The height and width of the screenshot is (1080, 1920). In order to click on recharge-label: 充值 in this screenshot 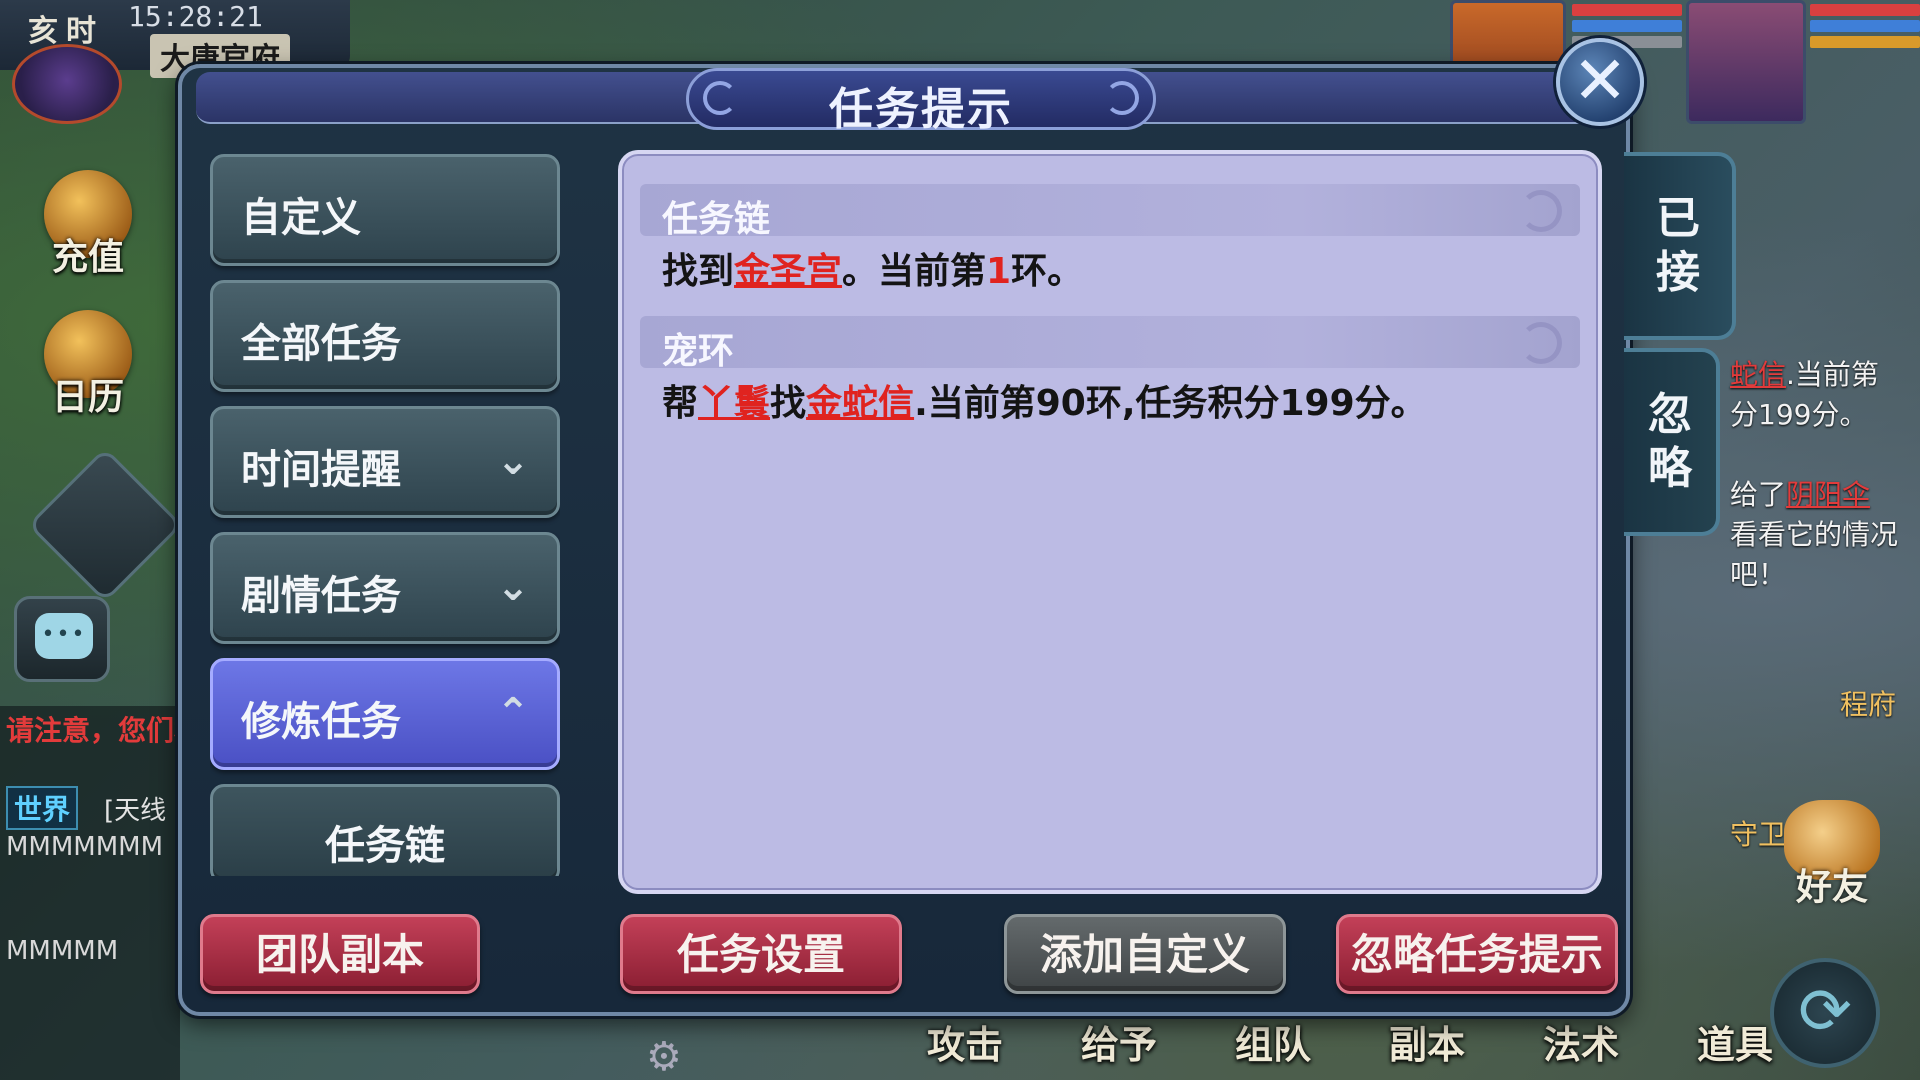, I will do `click(87, 257)`.